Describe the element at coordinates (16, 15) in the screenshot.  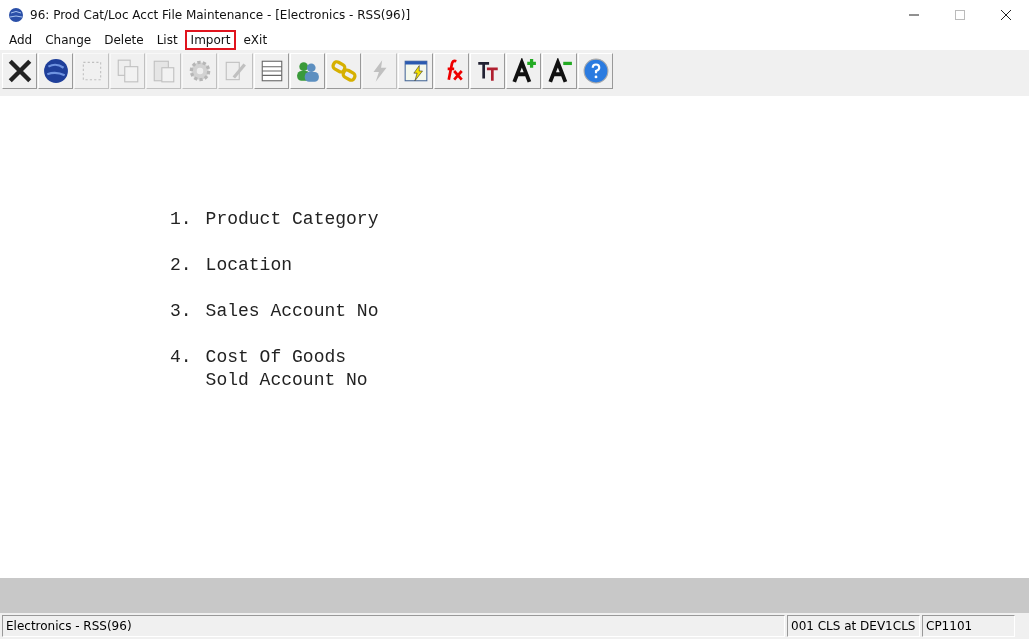
I see `globe-app-icon` at that location.